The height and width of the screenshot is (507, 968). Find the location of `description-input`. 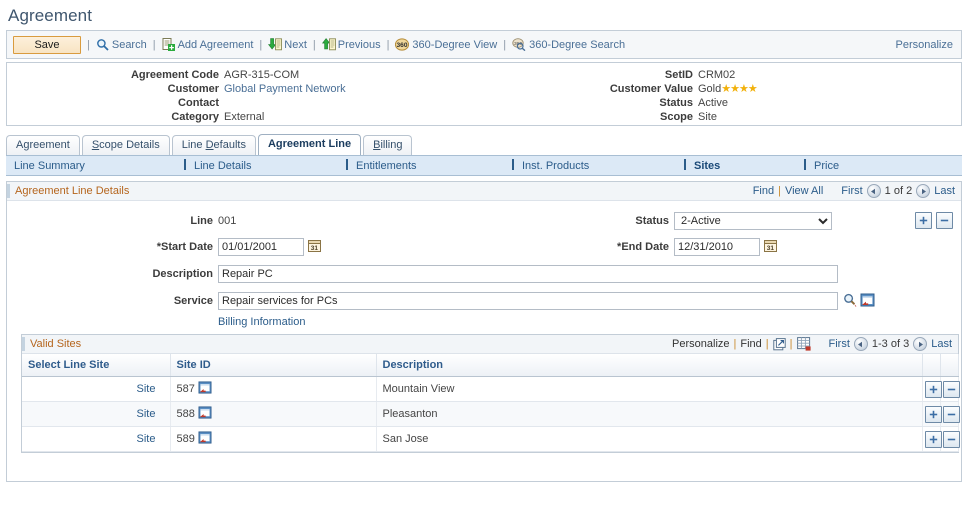

description-input is located at coordinates (528, 274).